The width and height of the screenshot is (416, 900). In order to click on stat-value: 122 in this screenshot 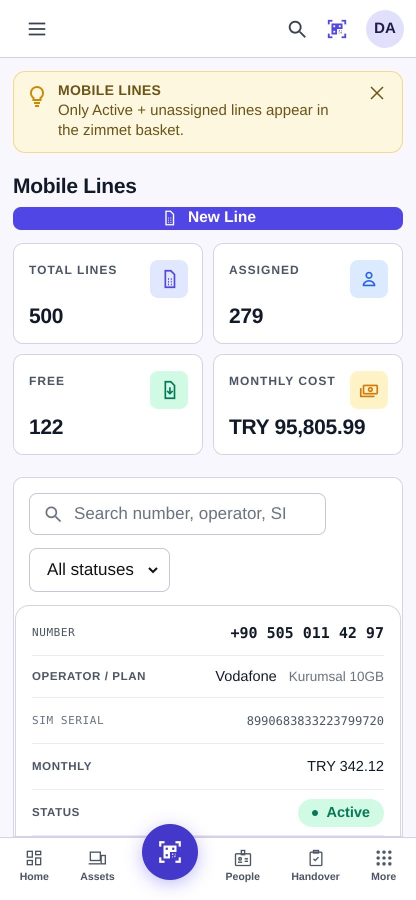, I will do `click(46, 428)`.